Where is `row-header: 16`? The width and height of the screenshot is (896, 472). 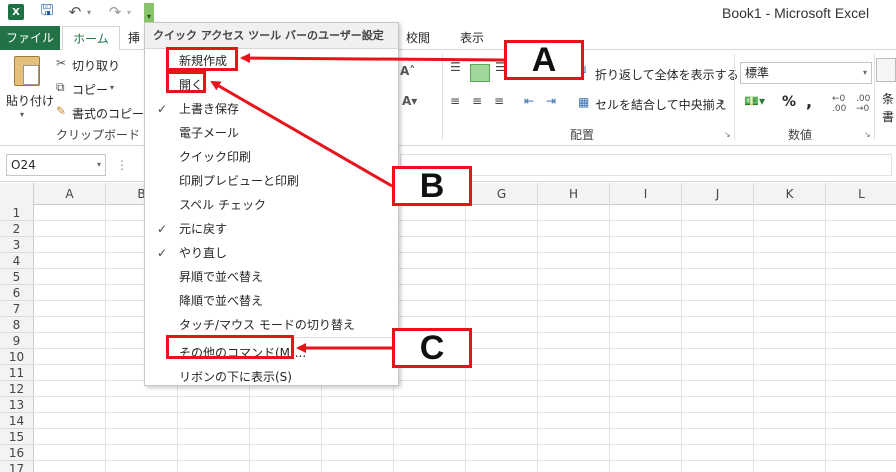 row-header: 16 is located at coordinates (17, 453).